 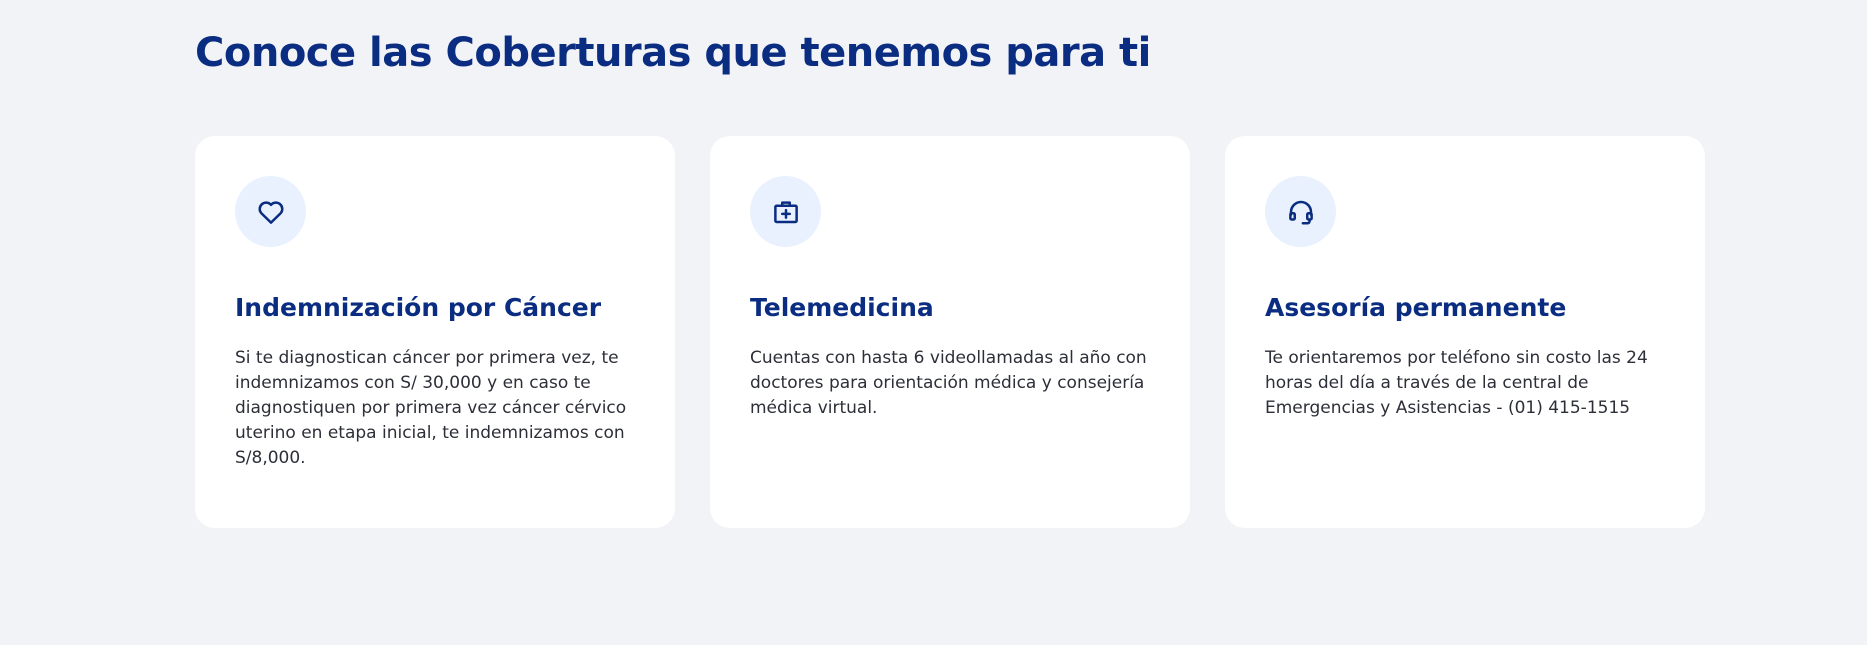 What do you see at coordinates (418, 307) in the screenshot?
I see `card-title: Indemnización por Cáncer` at bounding box center [418, 307].